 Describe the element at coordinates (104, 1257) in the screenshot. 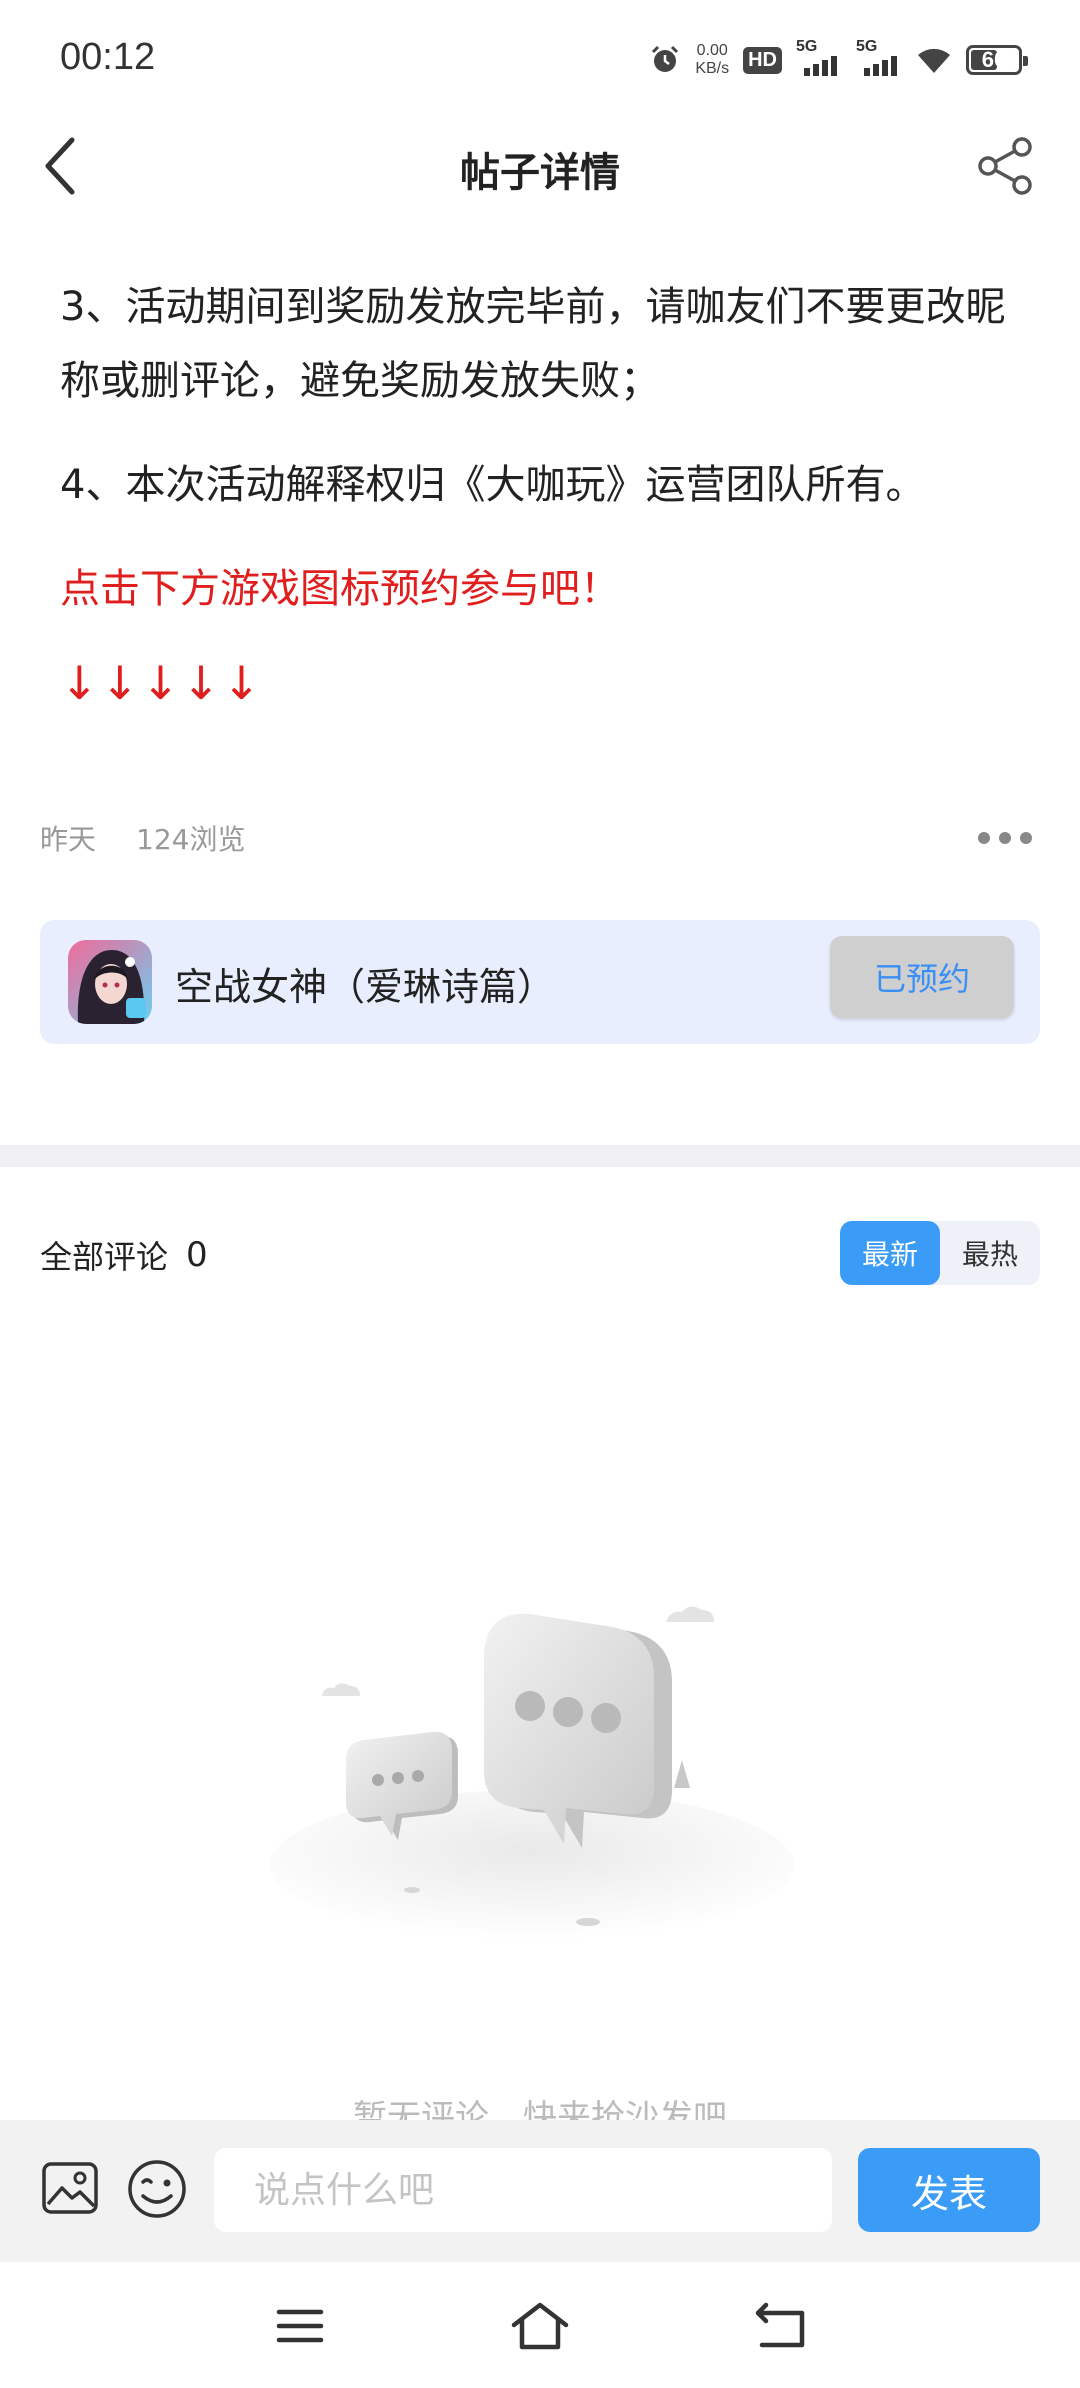

I see `comments-label: 全部评论` at that location.